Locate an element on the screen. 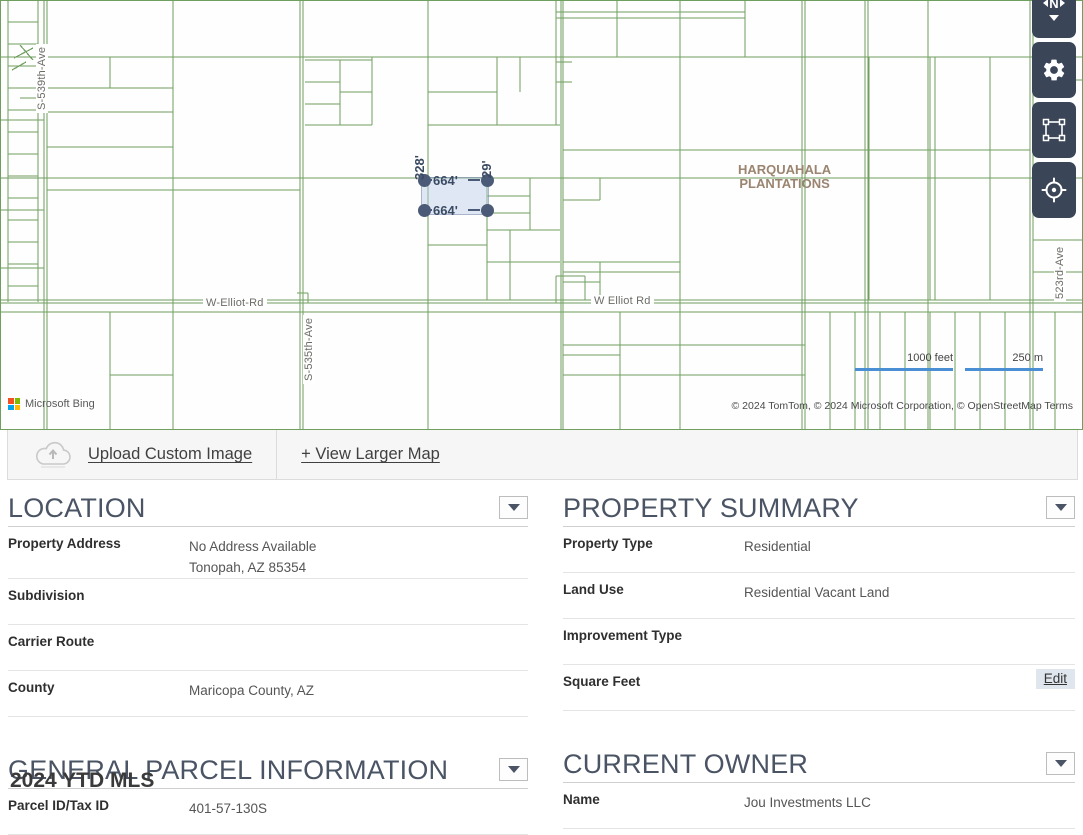 The height and width of the screenshot is (835, 1083). column-spacer is located at coordinates (545, 650).